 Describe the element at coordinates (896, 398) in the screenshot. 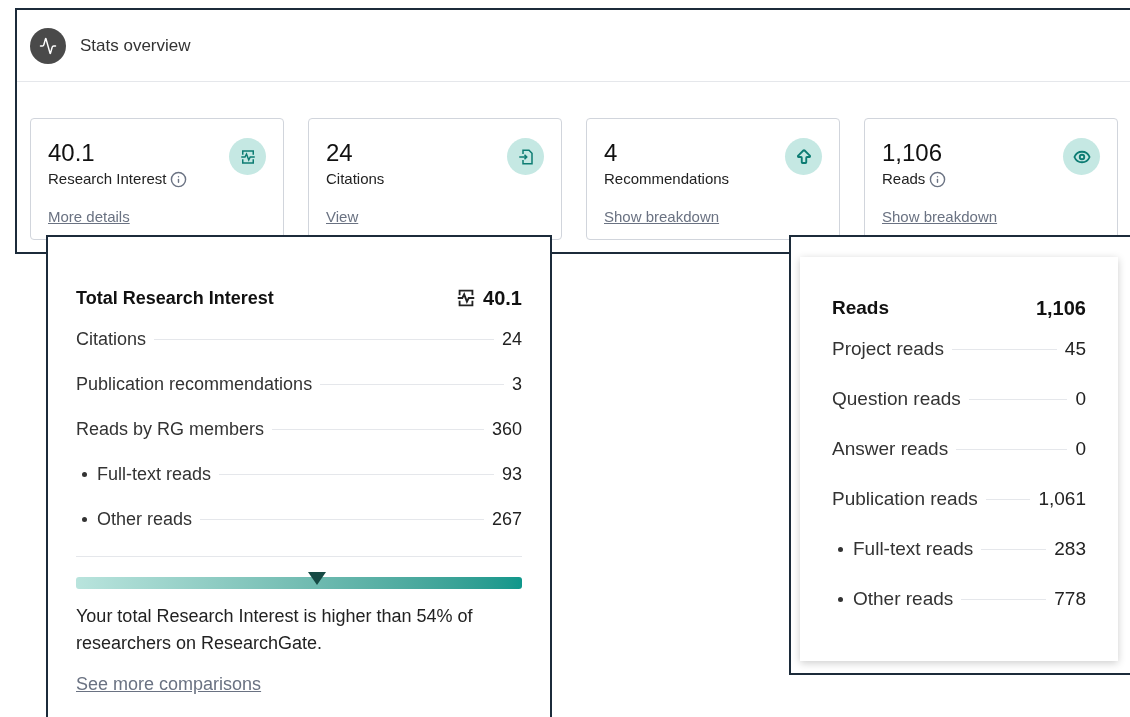

I see `stat-label: Question reads` at that location.